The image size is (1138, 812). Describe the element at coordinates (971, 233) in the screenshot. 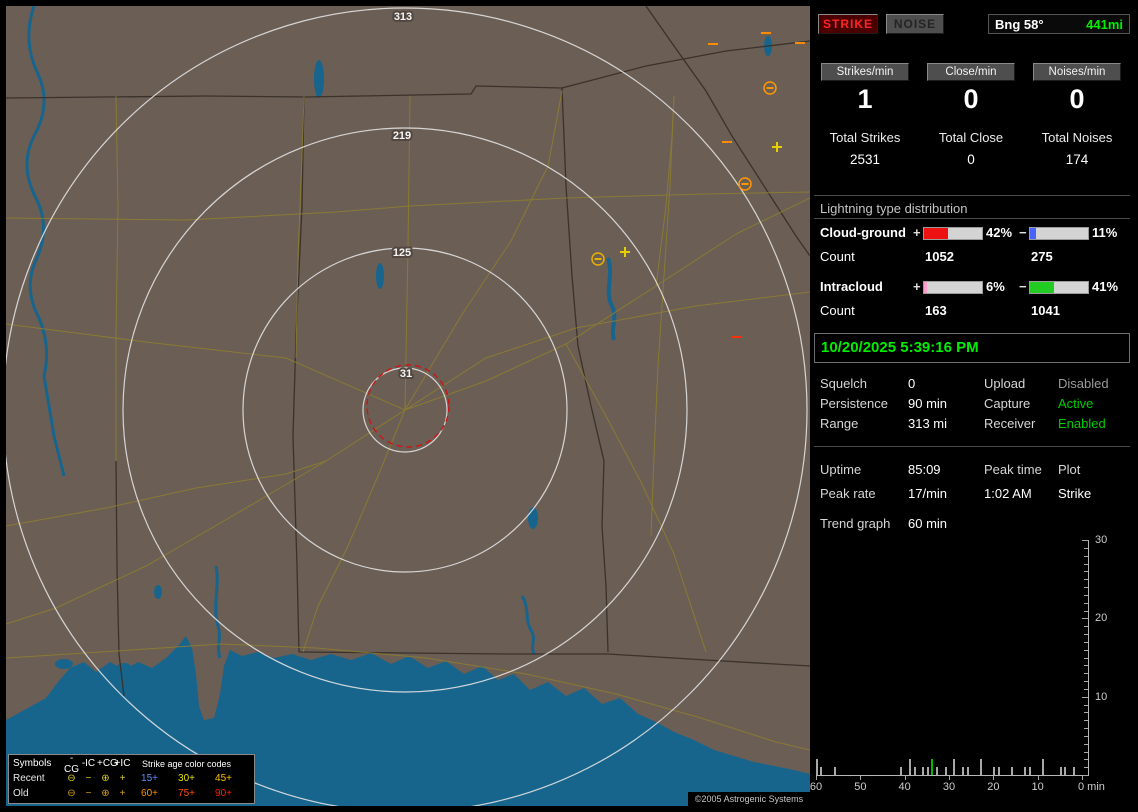

I see `cloud-ground-row: Cloud-ground + 42% − 11%` at that location.